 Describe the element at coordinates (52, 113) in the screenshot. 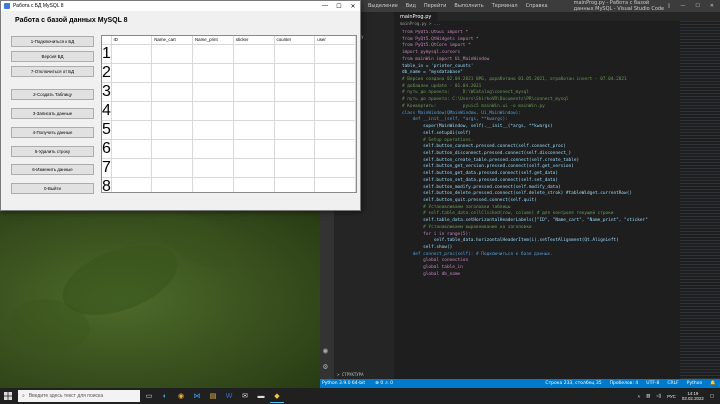

I see `write-data-button: 3-Записать данные` at that location.